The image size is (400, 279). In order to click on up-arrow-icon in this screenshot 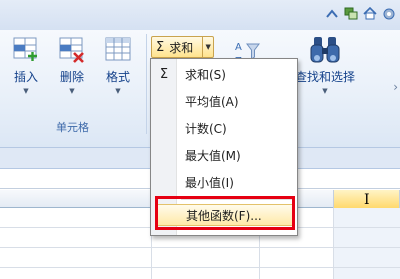, I will do `click(331, 13)`.